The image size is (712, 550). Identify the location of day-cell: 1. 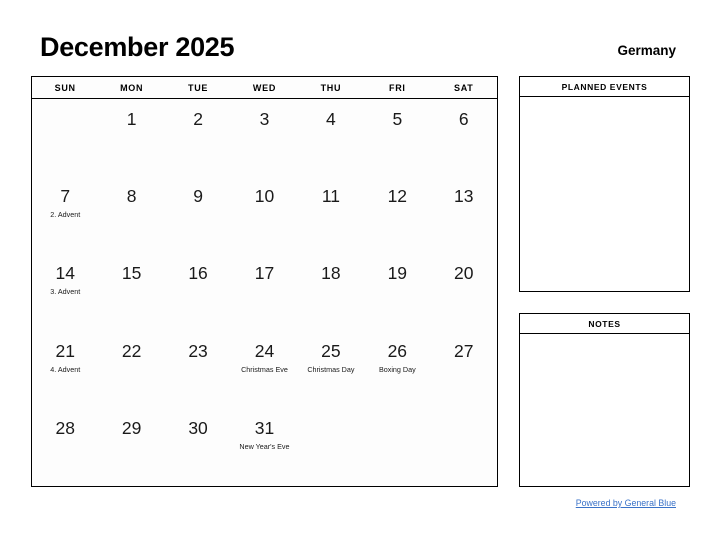
(131, 137).